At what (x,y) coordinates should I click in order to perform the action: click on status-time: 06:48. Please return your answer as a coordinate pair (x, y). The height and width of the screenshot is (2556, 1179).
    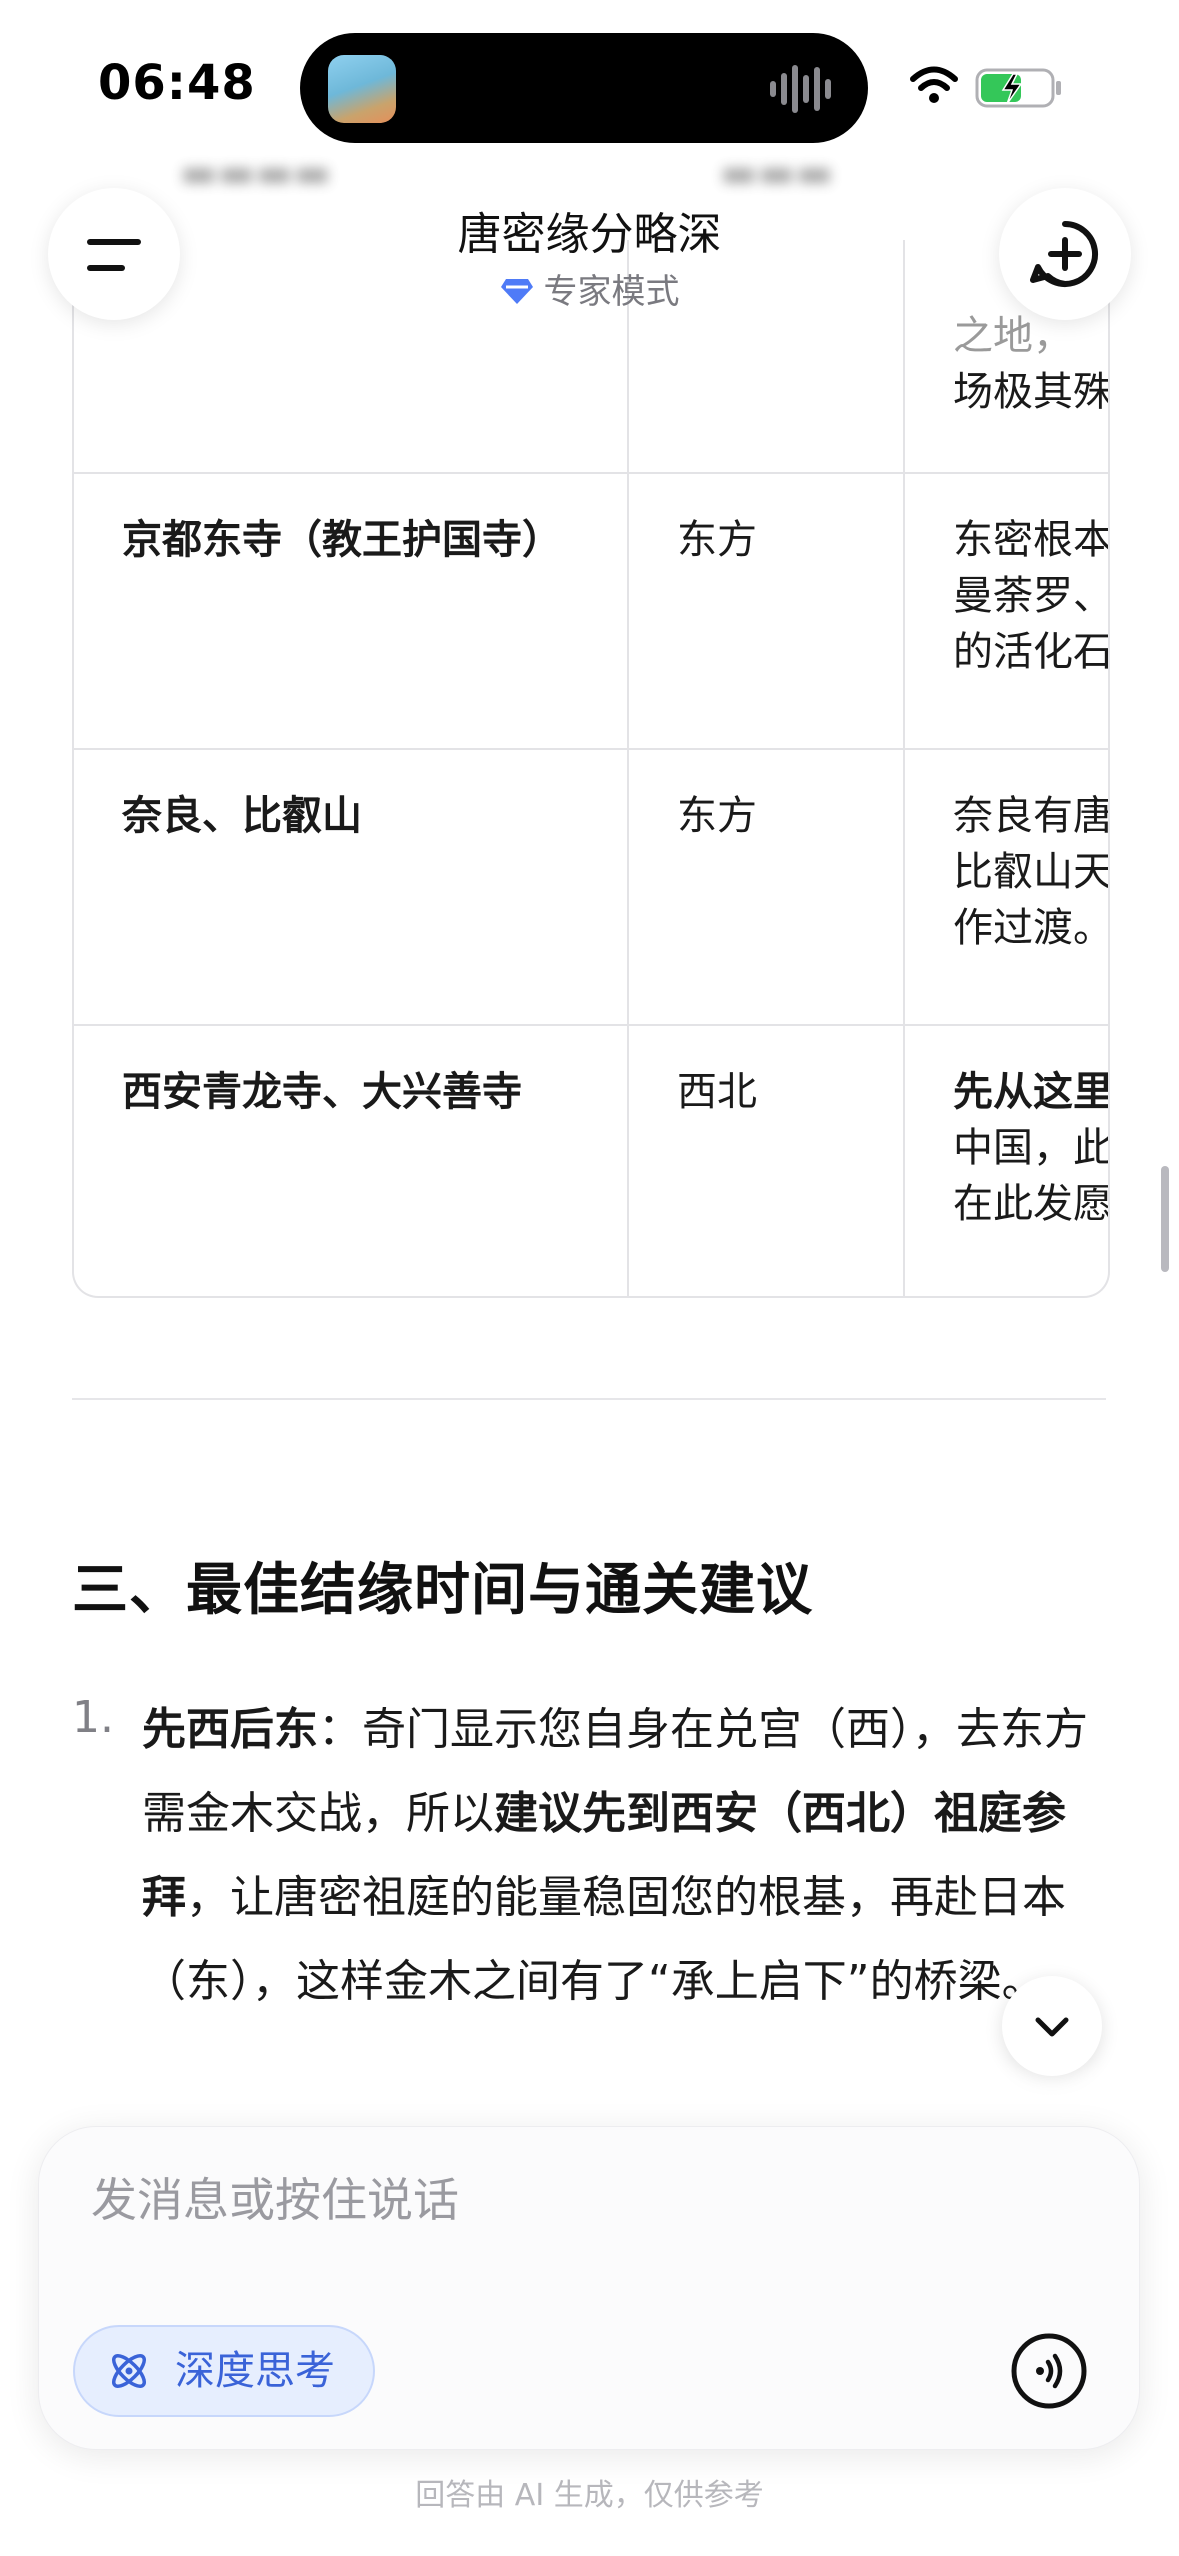
    Looking at the image, I should click on (177, 83).